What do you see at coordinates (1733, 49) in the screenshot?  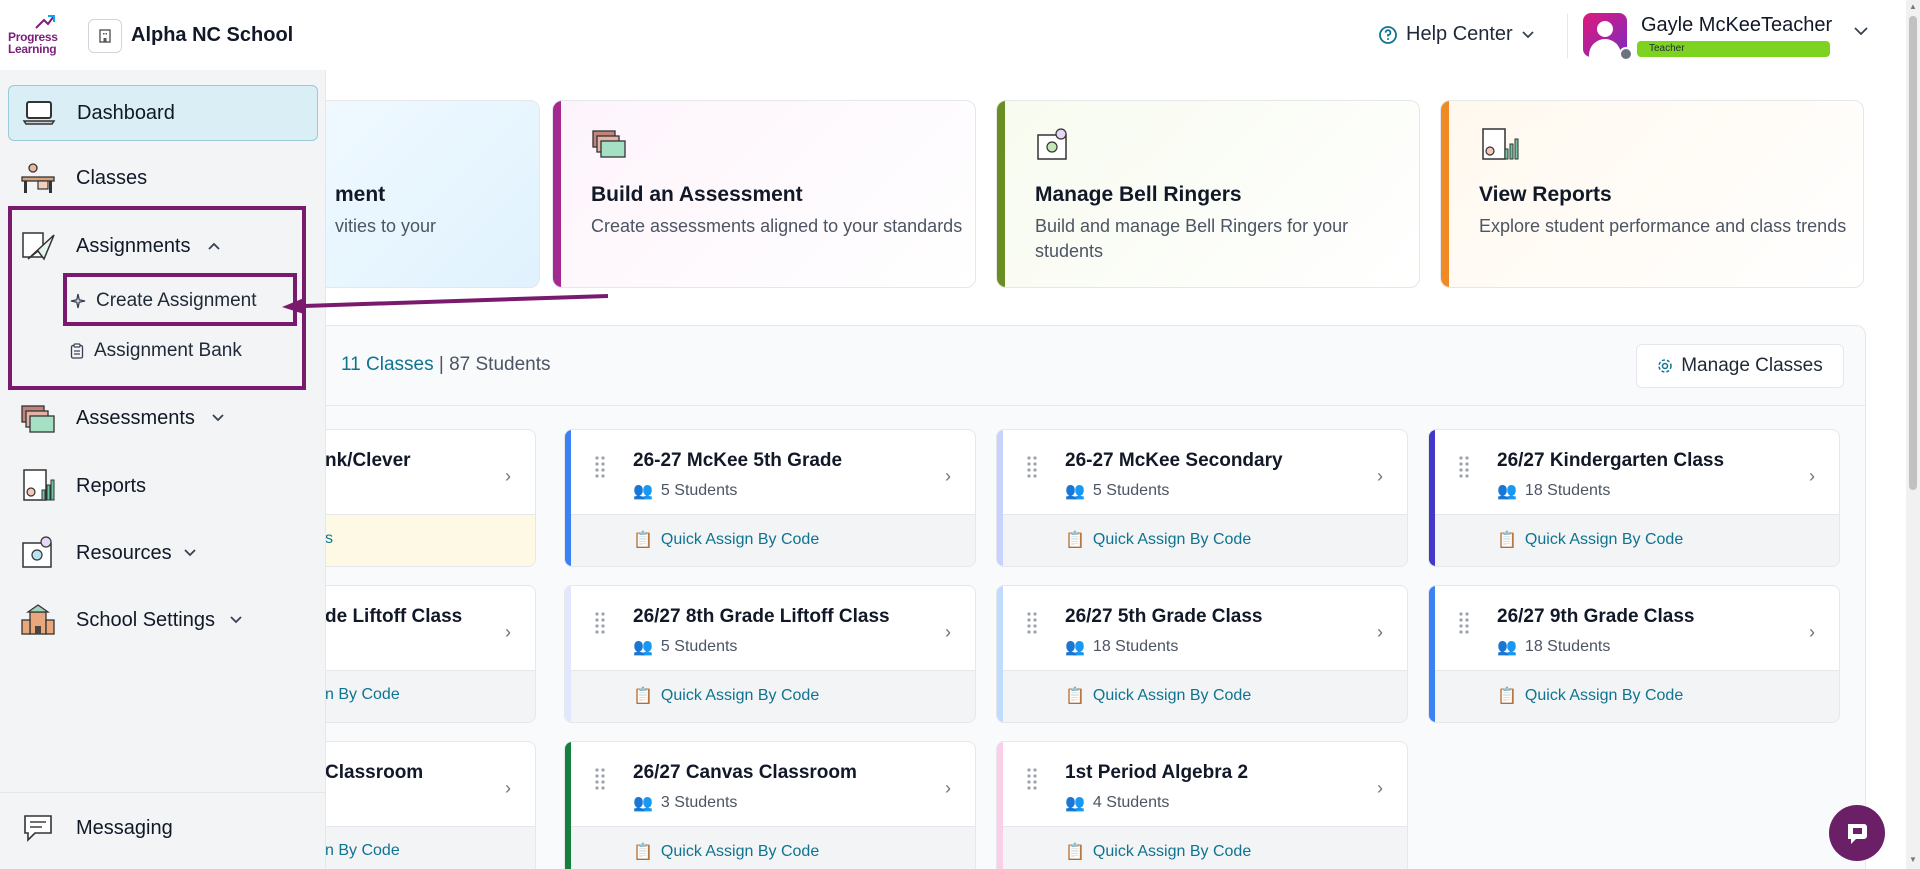 I see `role-badge: Teacher` at bounding box center [1733, 49].